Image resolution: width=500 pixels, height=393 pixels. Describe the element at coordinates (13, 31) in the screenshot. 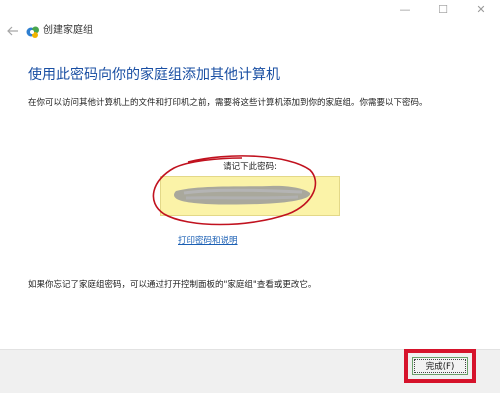

I see `back-arrow-icon` at that location.